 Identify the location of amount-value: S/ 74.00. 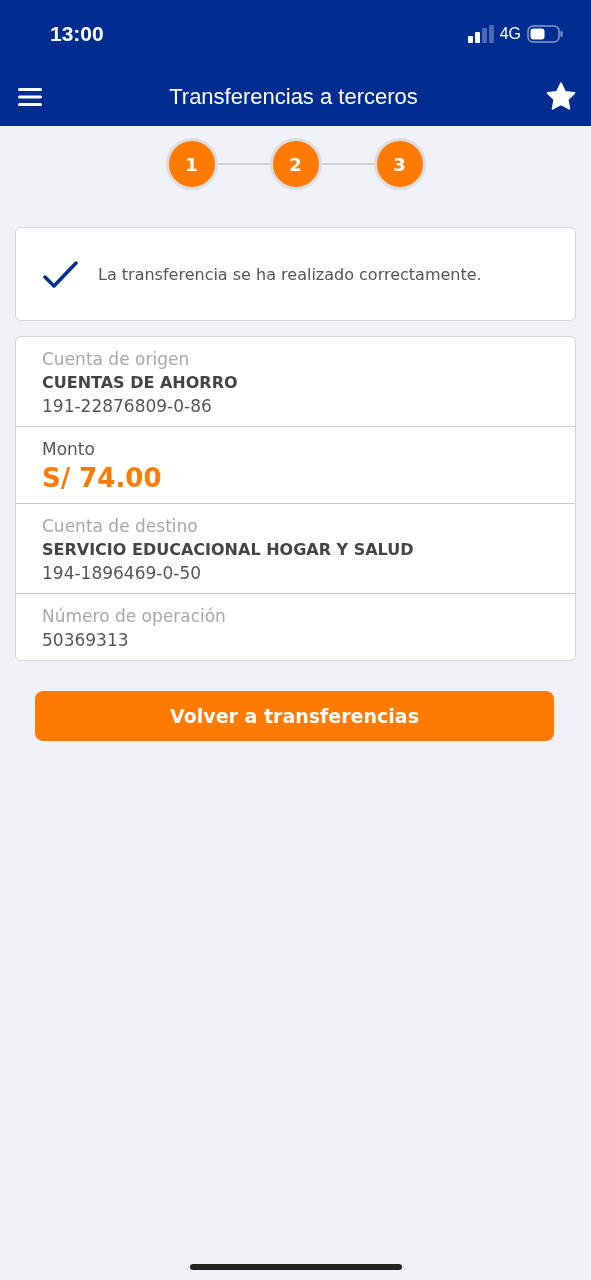
(102, 478).